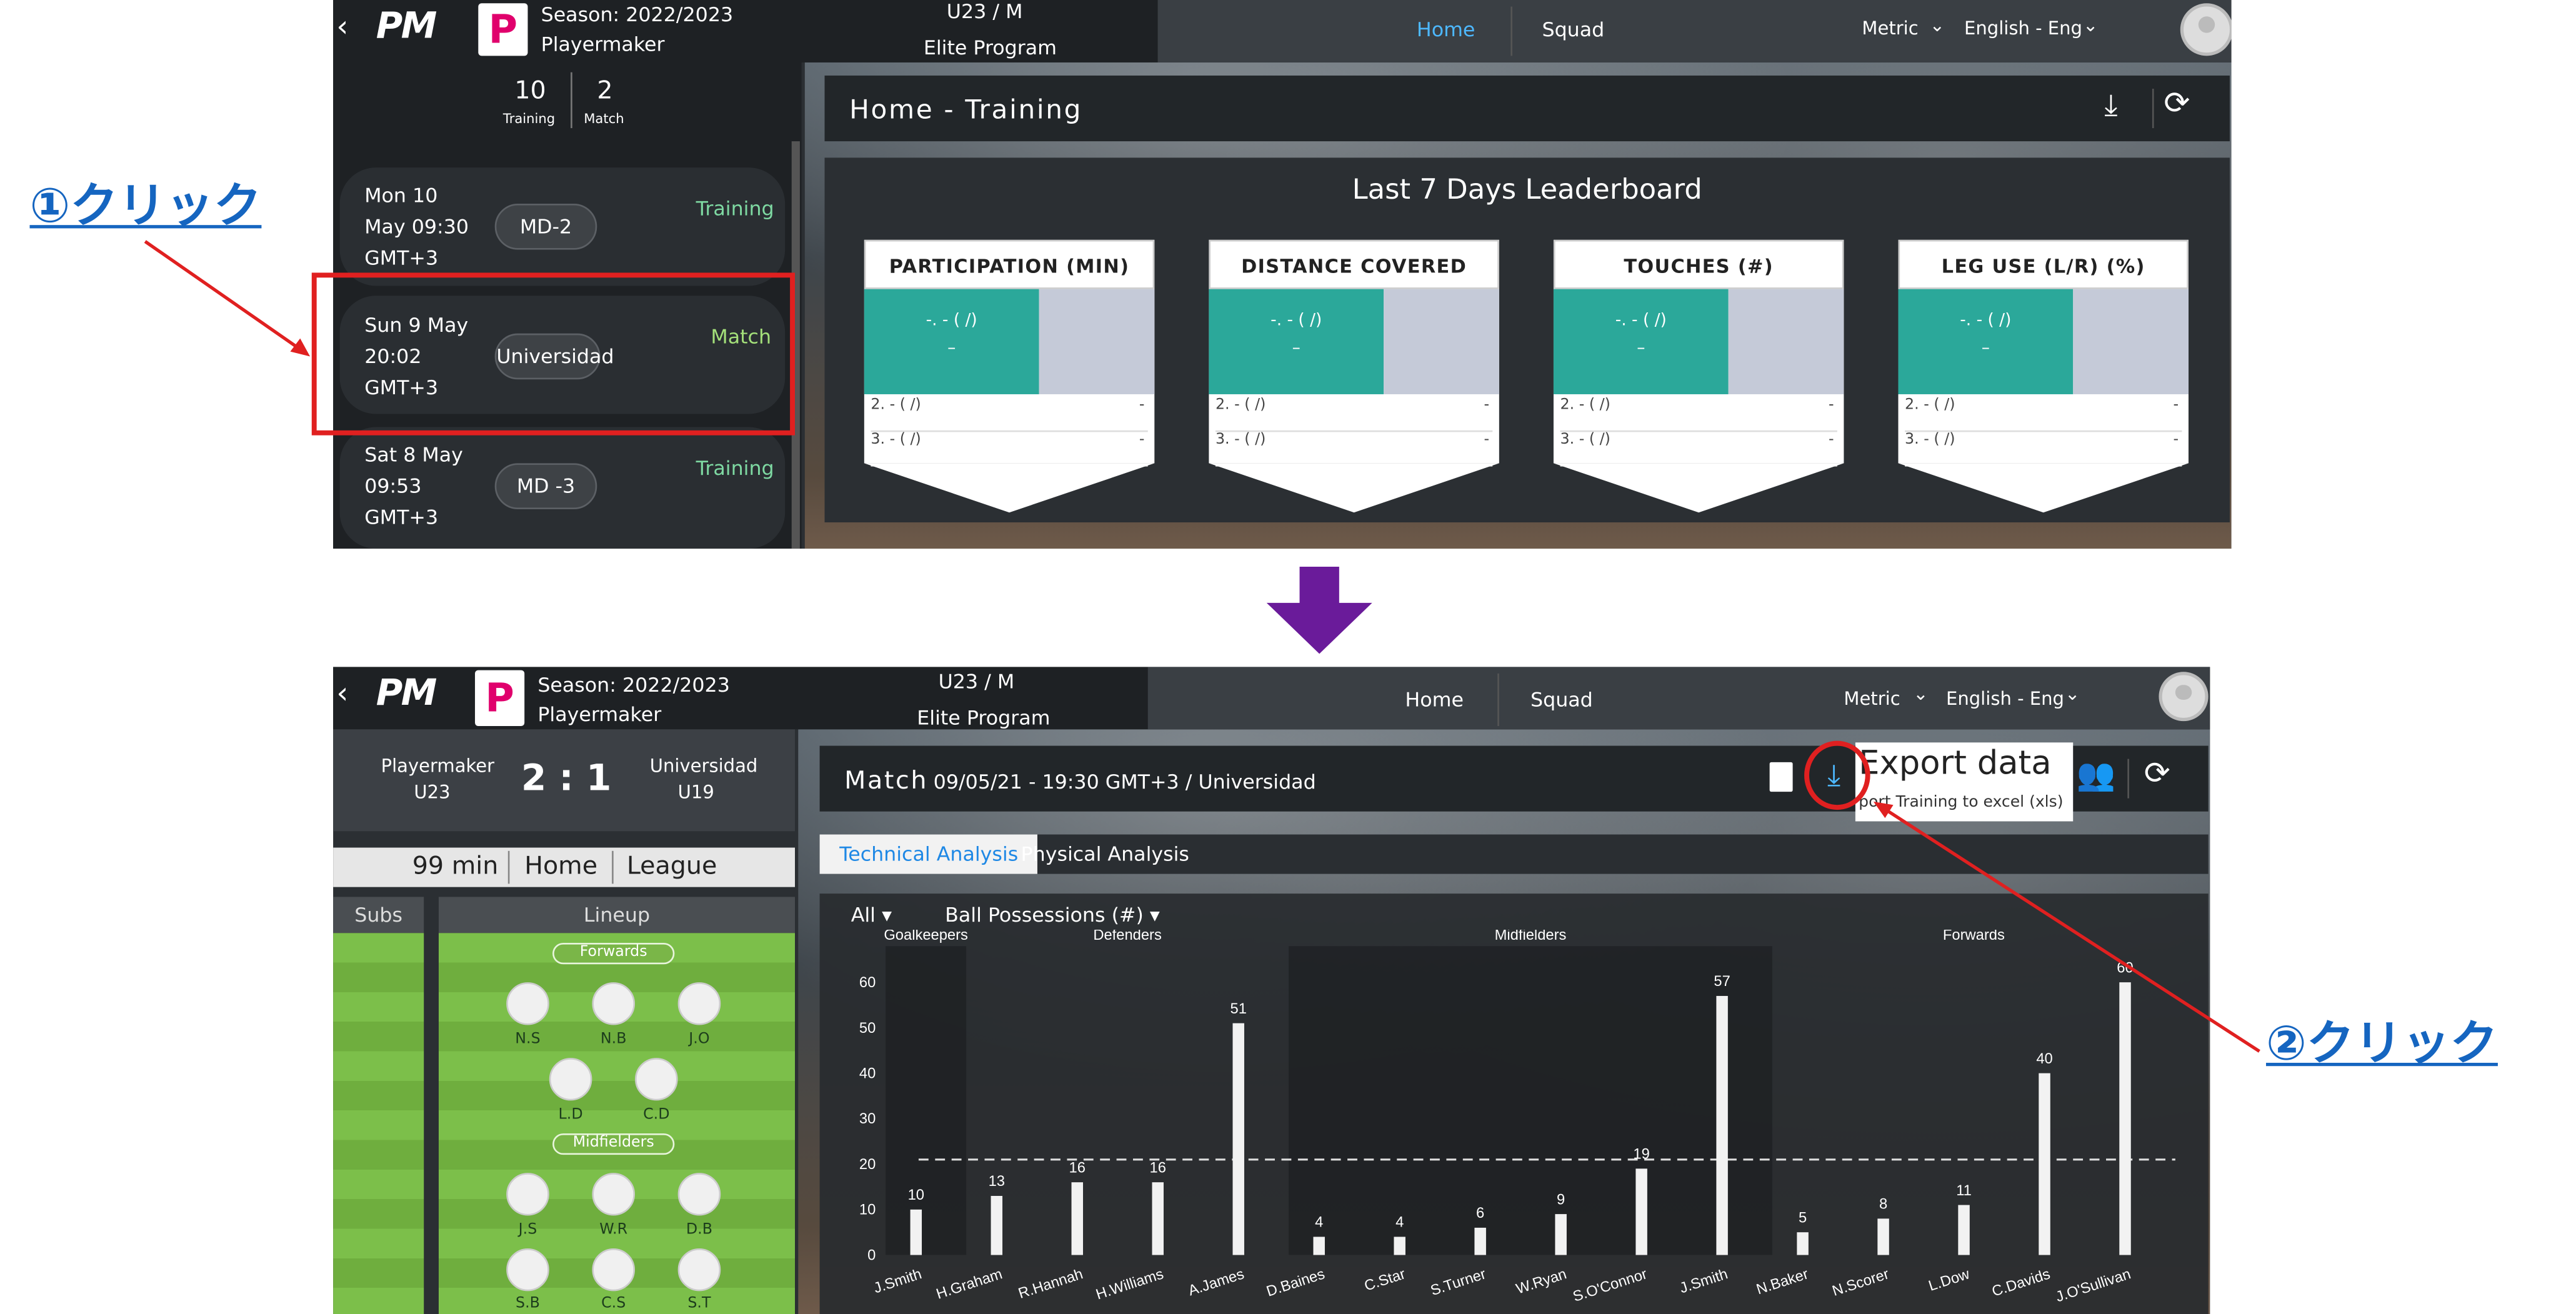  I want to click on group-label: Forwards, so click(1974, 936).